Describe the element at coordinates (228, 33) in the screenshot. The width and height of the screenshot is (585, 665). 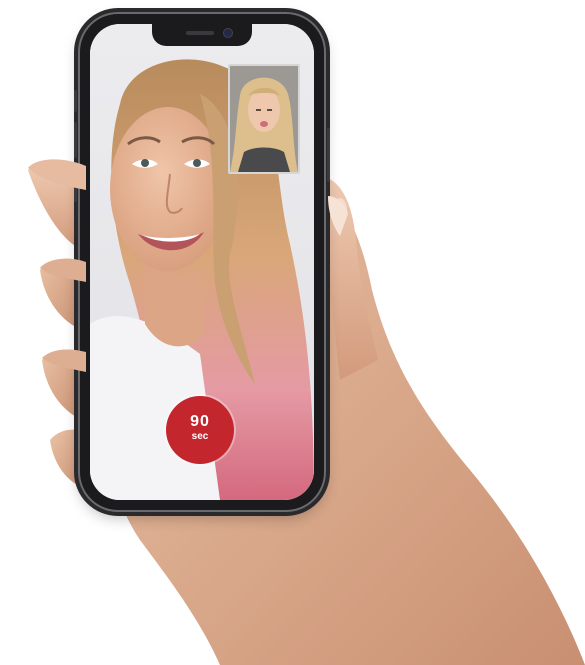
I see `front-camera-icon` at that location.